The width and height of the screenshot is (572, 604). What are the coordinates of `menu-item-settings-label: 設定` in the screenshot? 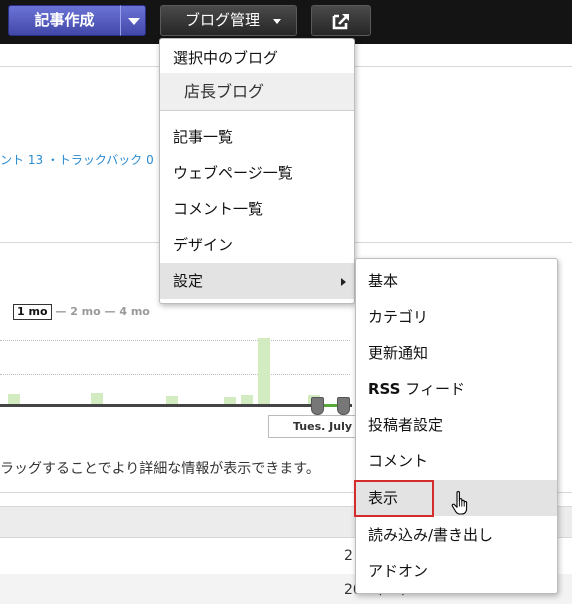 It's located at (188, 281).